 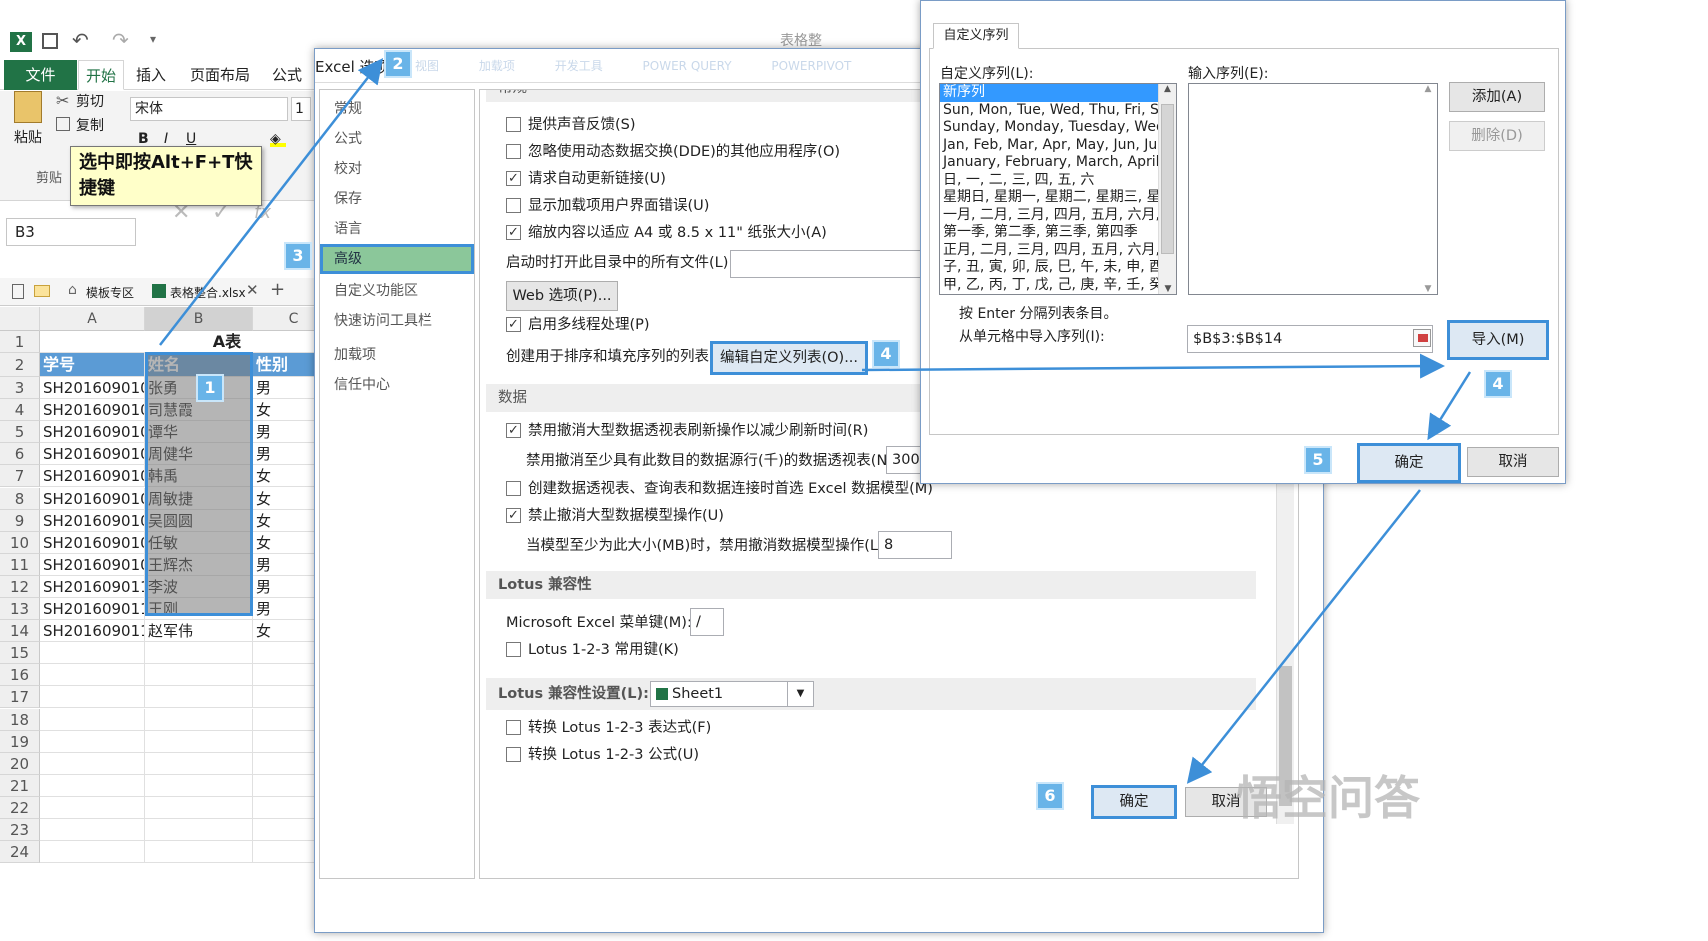 I want to click on import-button: 导入(M), so click(x=1498, y=340).